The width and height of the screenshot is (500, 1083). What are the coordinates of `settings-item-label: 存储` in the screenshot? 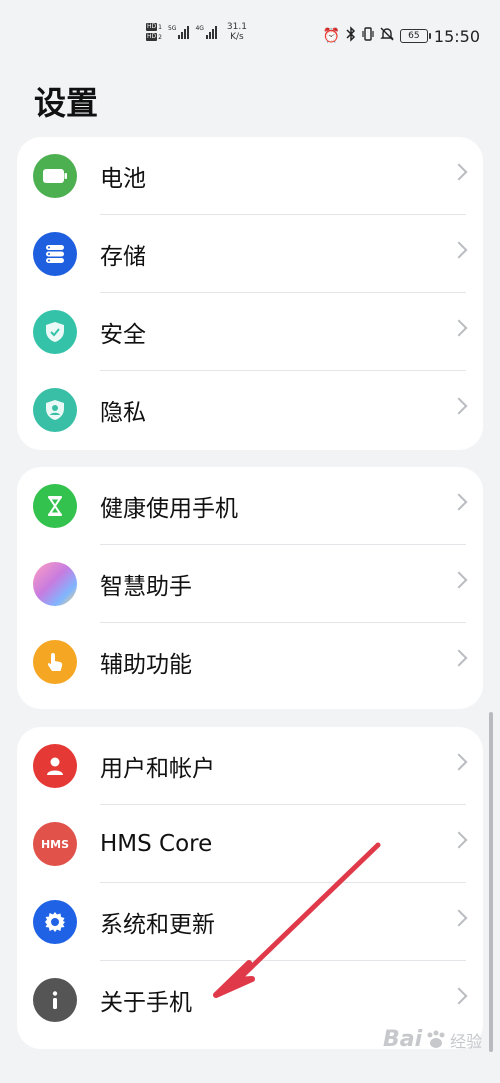 It's located at (123, 257).